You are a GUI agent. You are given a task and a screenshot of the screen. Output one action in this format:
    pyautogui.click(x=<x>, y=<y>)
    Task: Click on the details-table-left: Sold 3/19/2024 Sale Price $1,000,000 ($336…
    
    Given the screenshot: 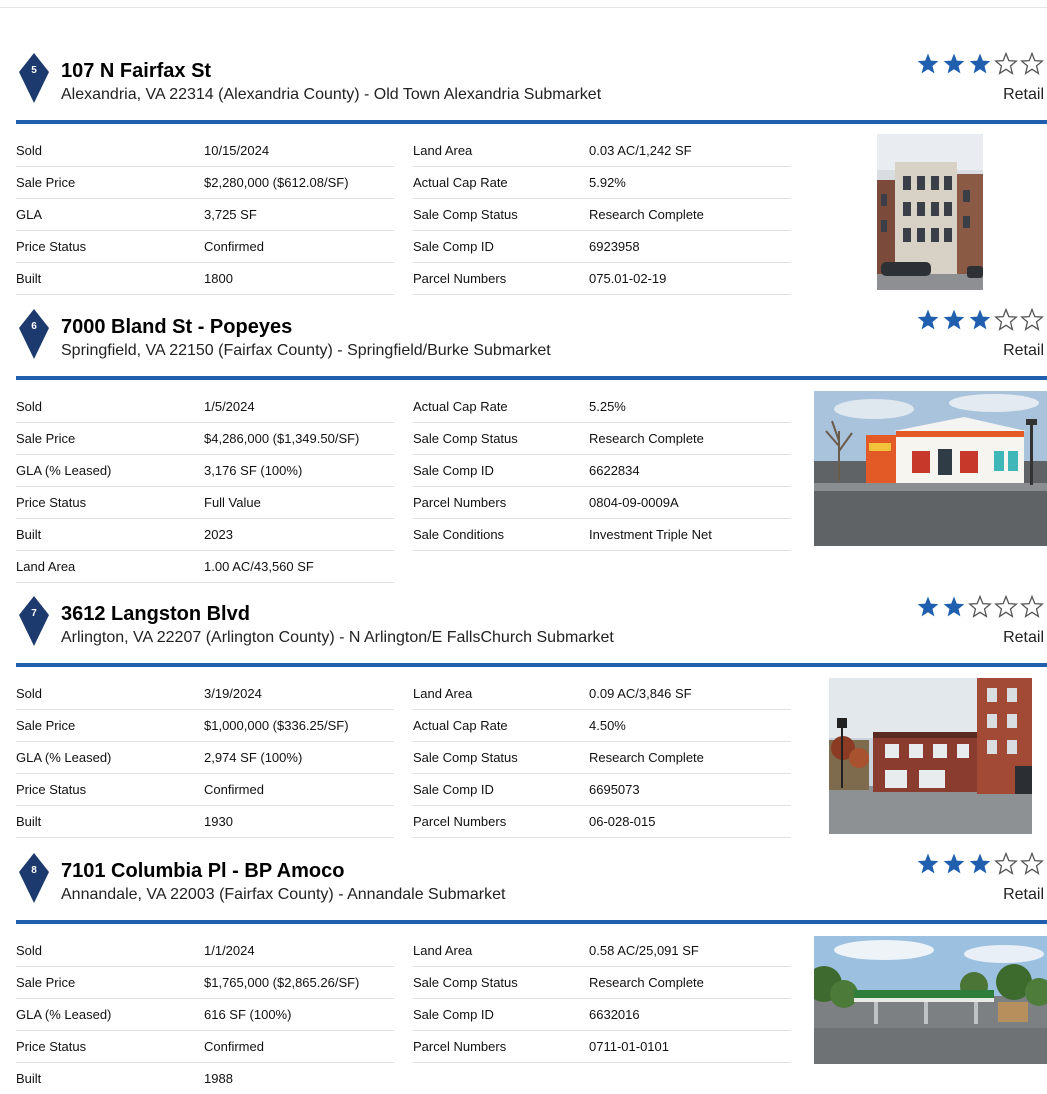 What is the action you would take?
    pyautogui.click(x=205, y=758)
    